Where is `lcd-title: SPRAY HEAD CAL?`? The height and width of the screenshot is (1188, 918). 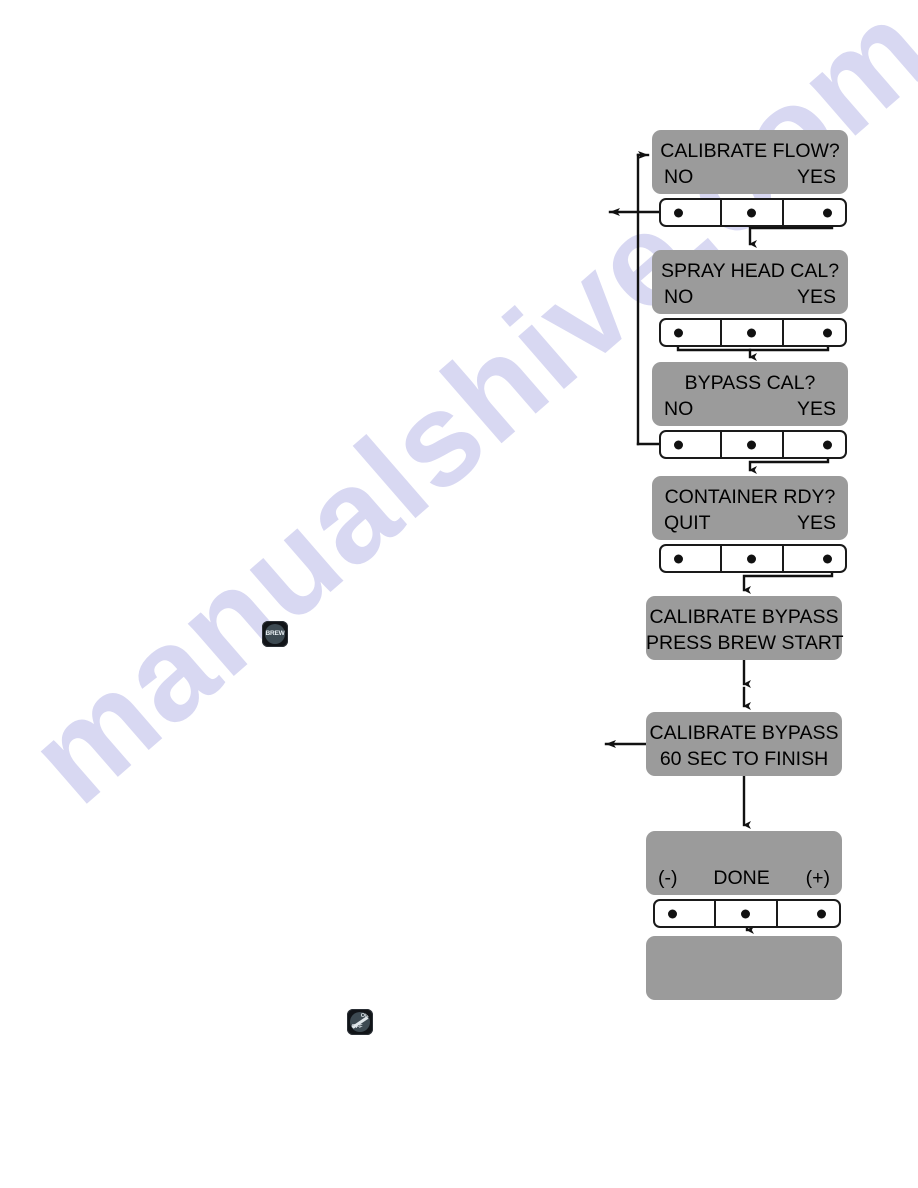 lcd-title: SPRAY HEAD CAL? is located at coordinates (750, 271).